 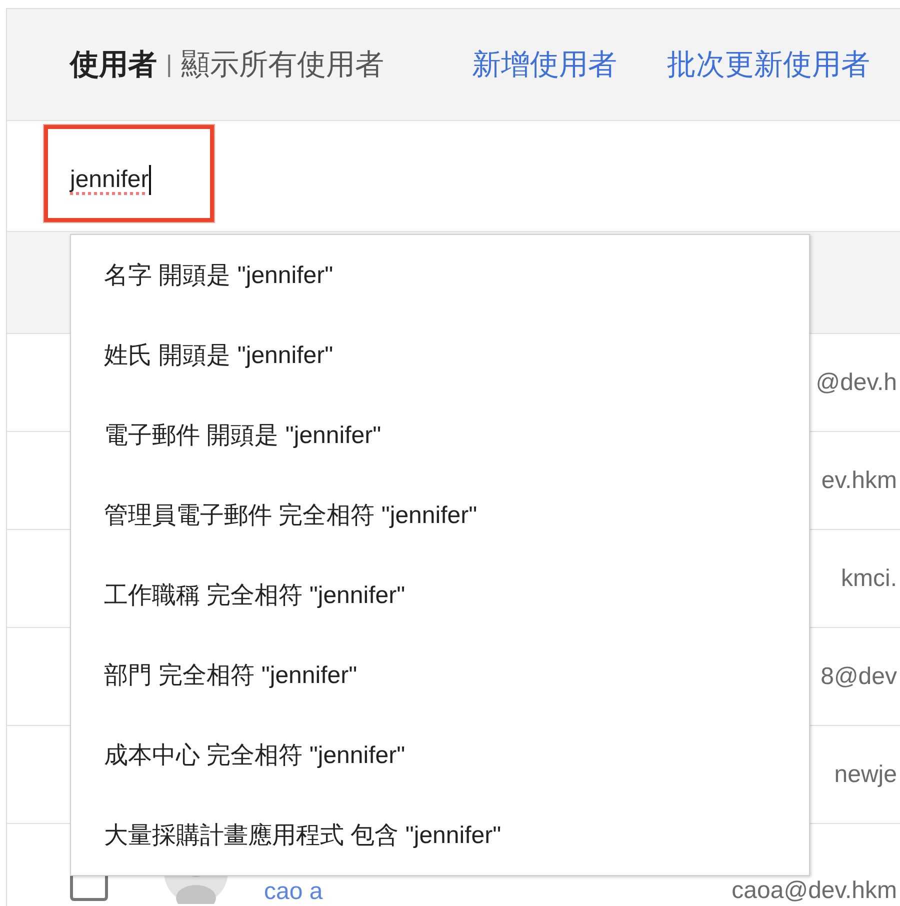 I want to click on suggestion-item: 管理員電子郵件 完全相符 "jennifer", so click(x=440, y=515).